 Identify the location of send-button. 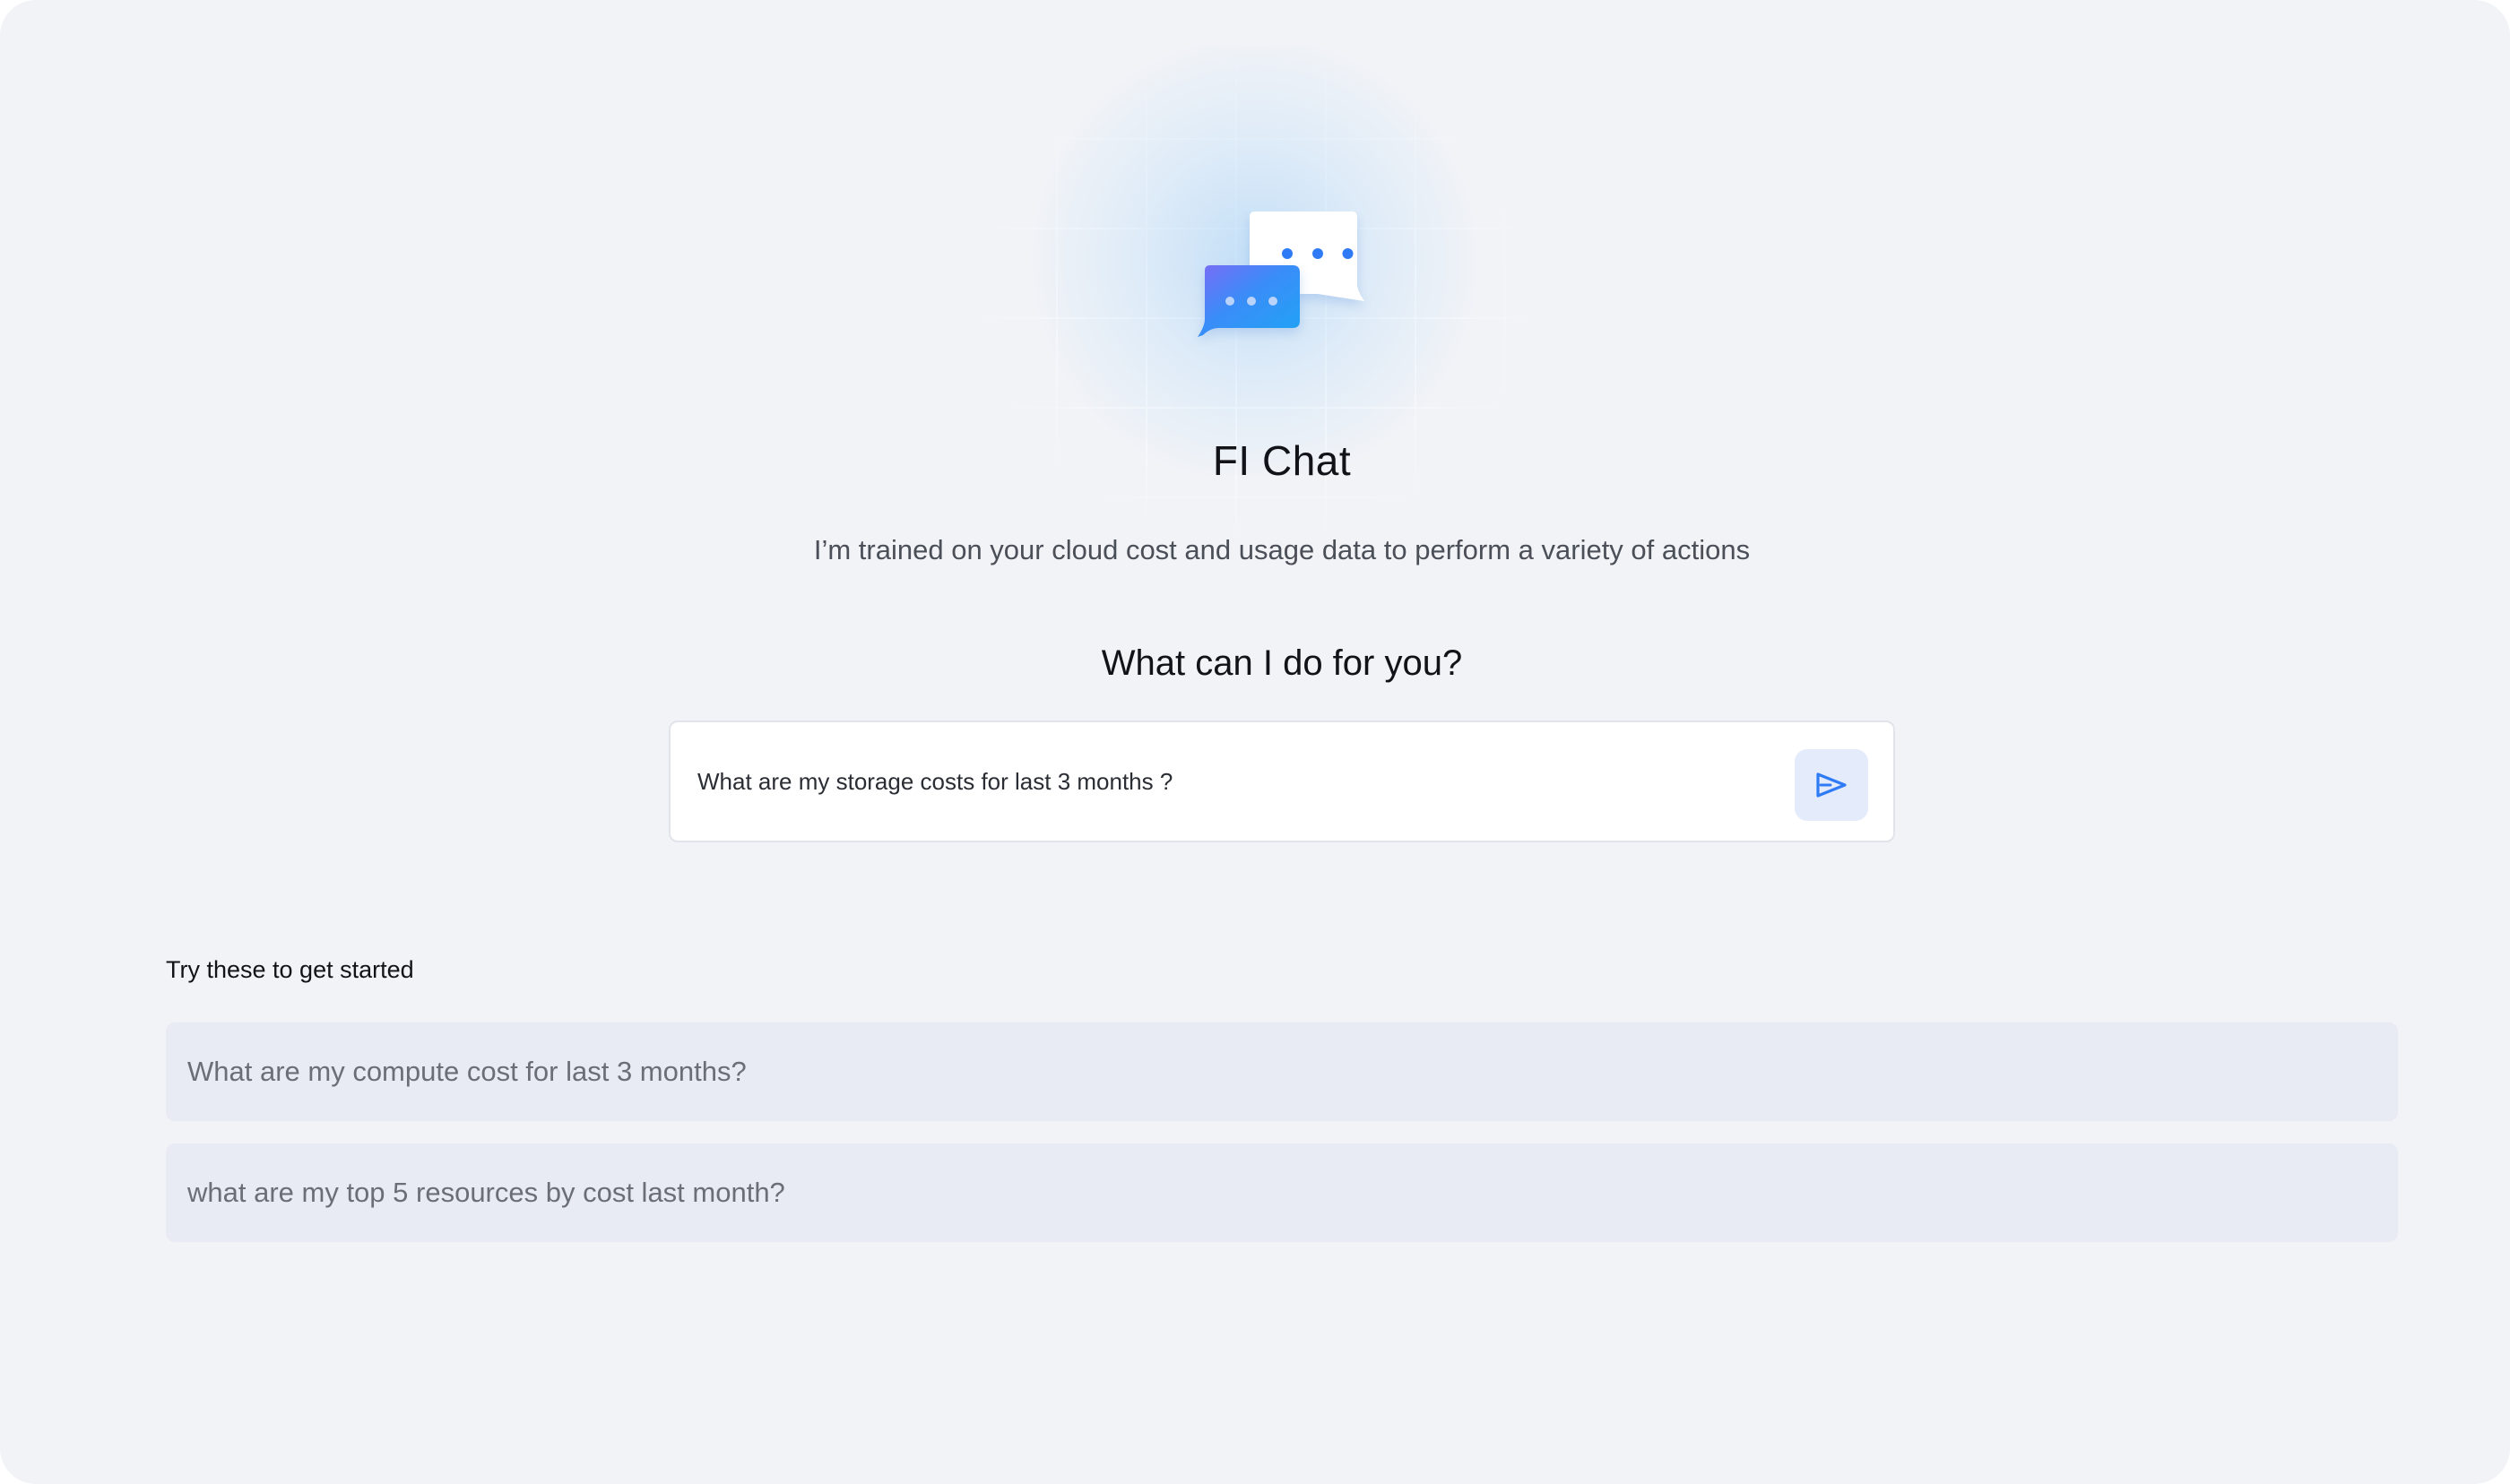
(1831, 785).